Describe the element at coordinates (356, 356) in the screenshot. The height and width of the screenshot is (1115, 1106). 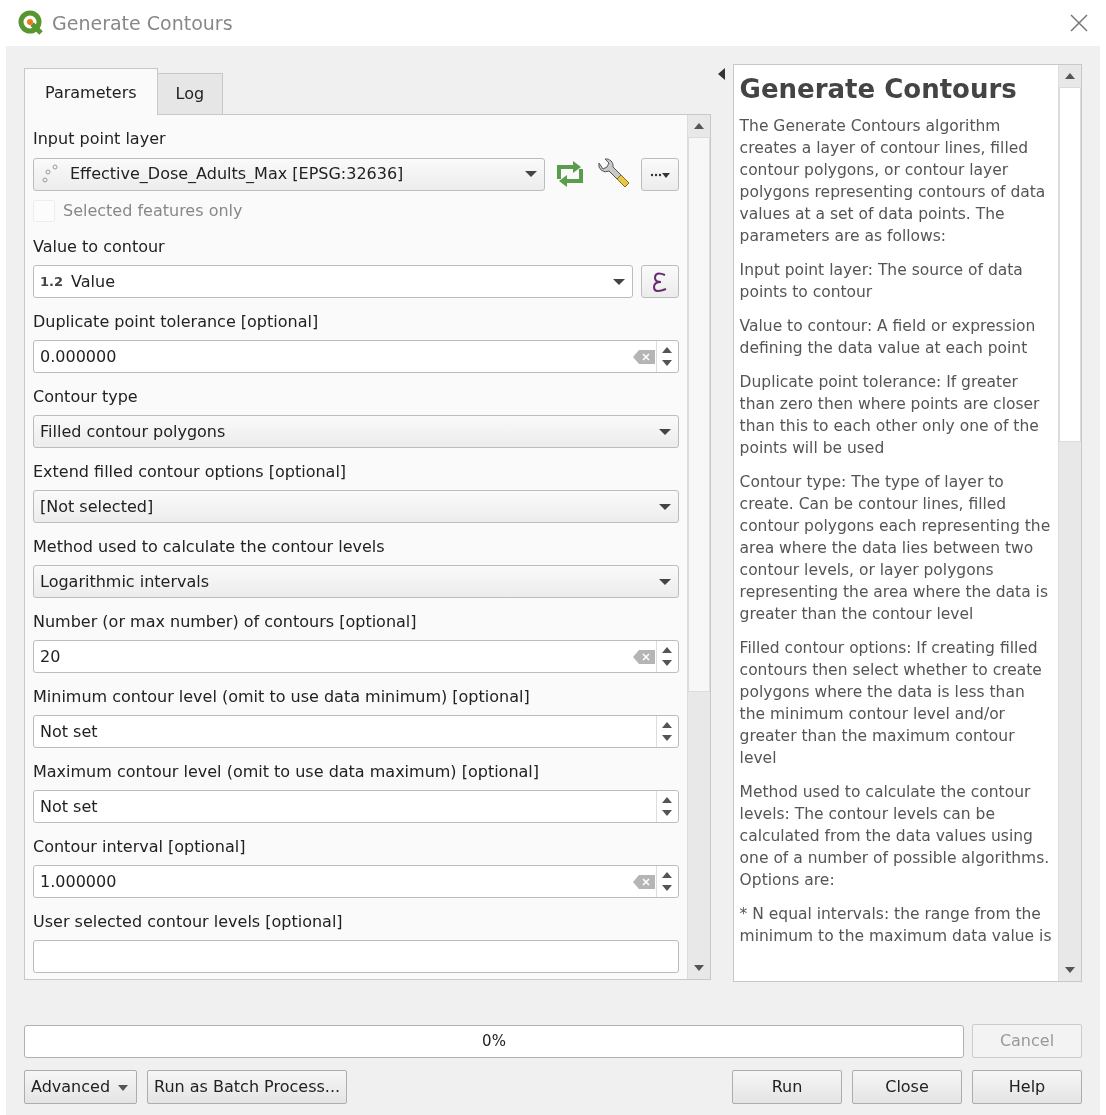
I see `number-field: 0.000000` at that location.